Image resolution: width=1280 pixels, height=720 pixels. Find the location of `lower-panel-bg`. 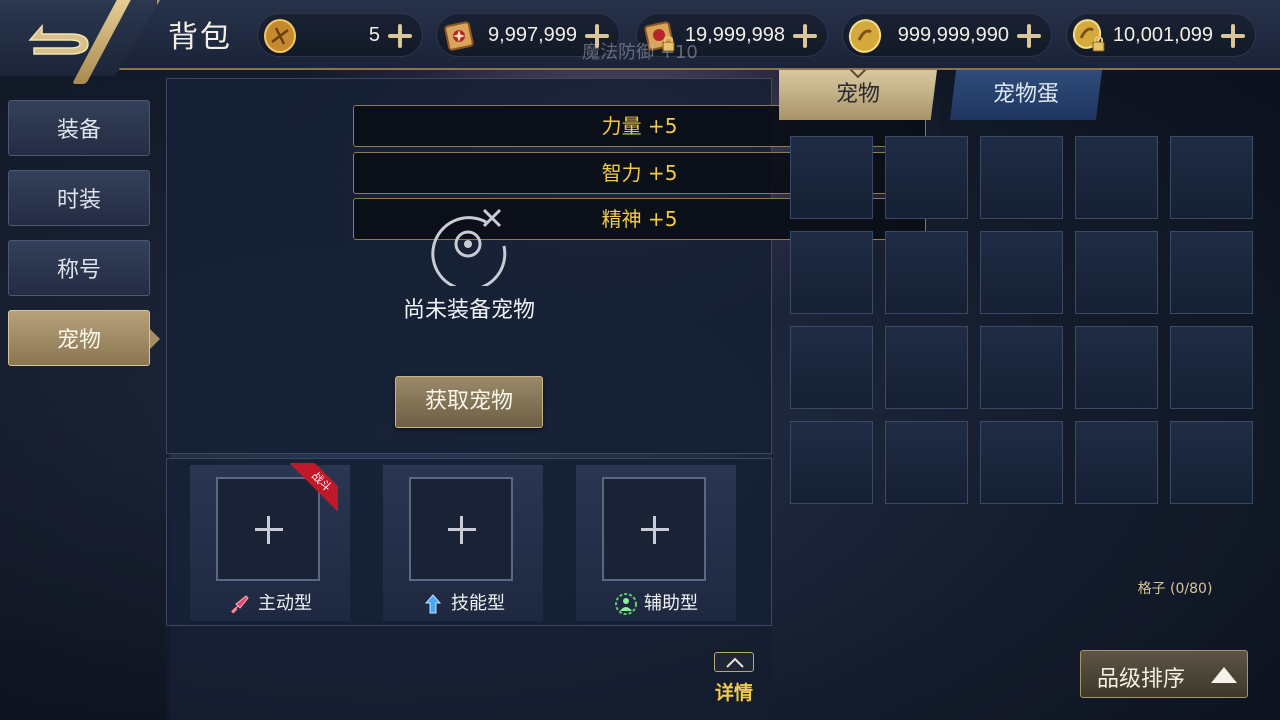

lower-panel-bg is located at coordinates (469, 673).